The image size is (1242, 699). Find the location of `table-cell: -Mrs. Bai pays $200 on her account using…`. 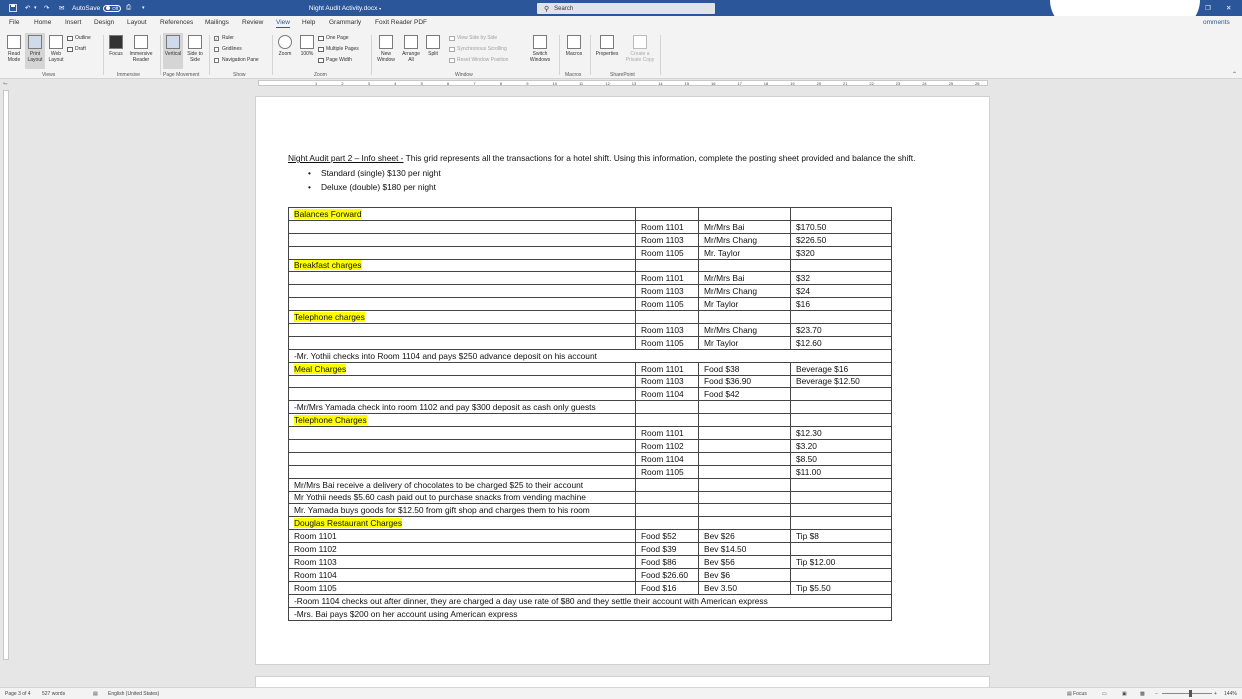

table-cell: -Mrs. Bai pays $200 on her account using… is located at coordinates (590, 613).